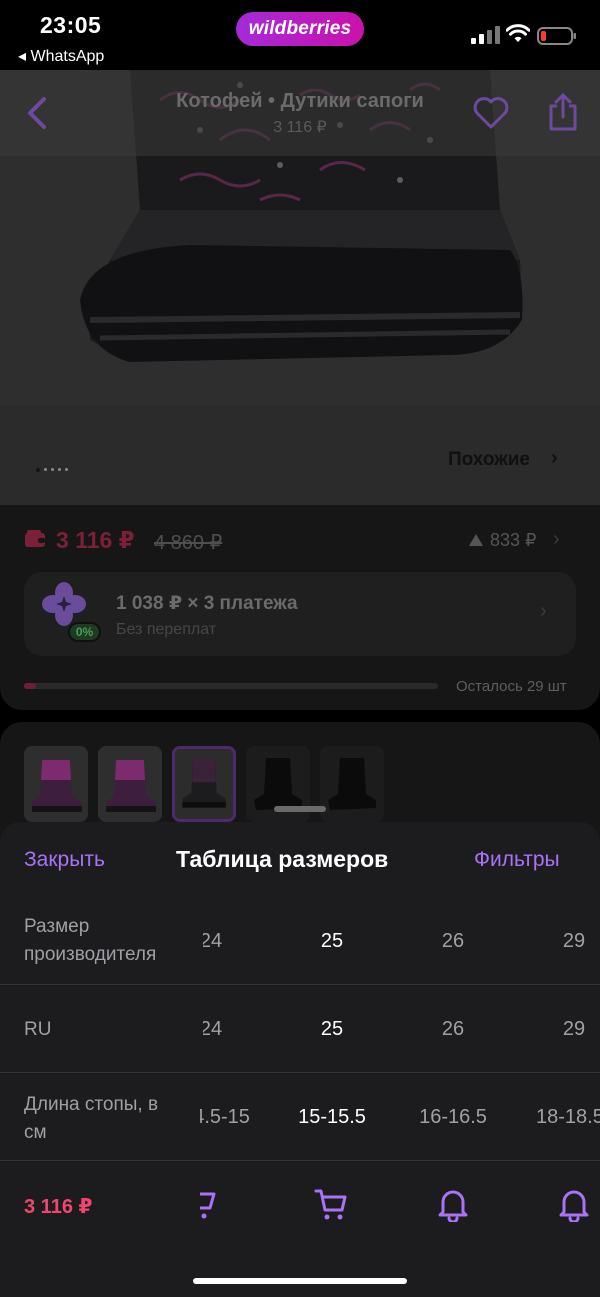 The height and width of the screenshot is (1297, 600). I want to click on brand-logo: wildberries, so click(300, 29).